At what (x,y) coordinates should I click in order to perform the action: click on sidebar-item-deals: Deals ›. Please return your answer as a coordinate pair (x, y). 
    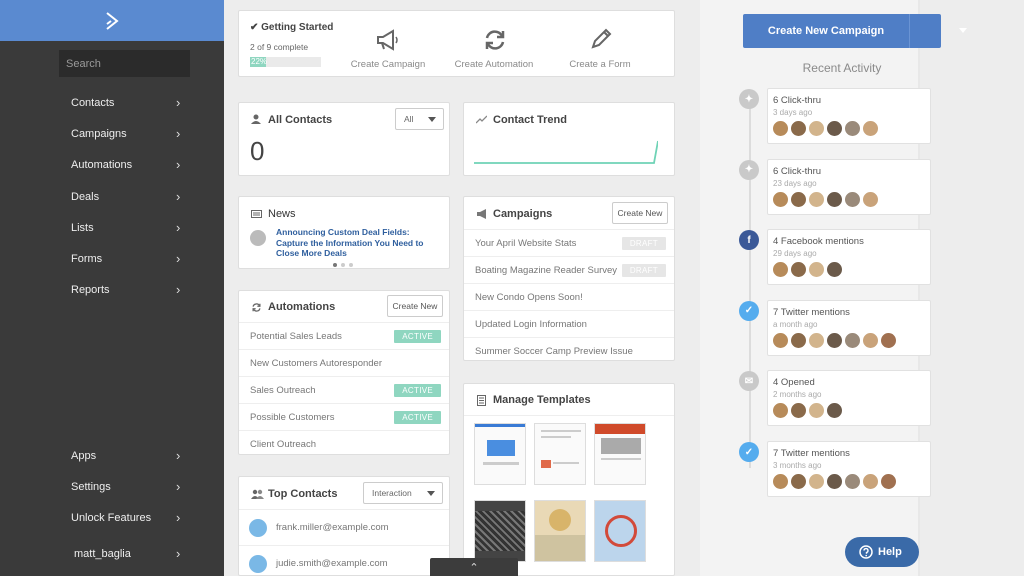
    Looking at the image, I should click on (112, 197).